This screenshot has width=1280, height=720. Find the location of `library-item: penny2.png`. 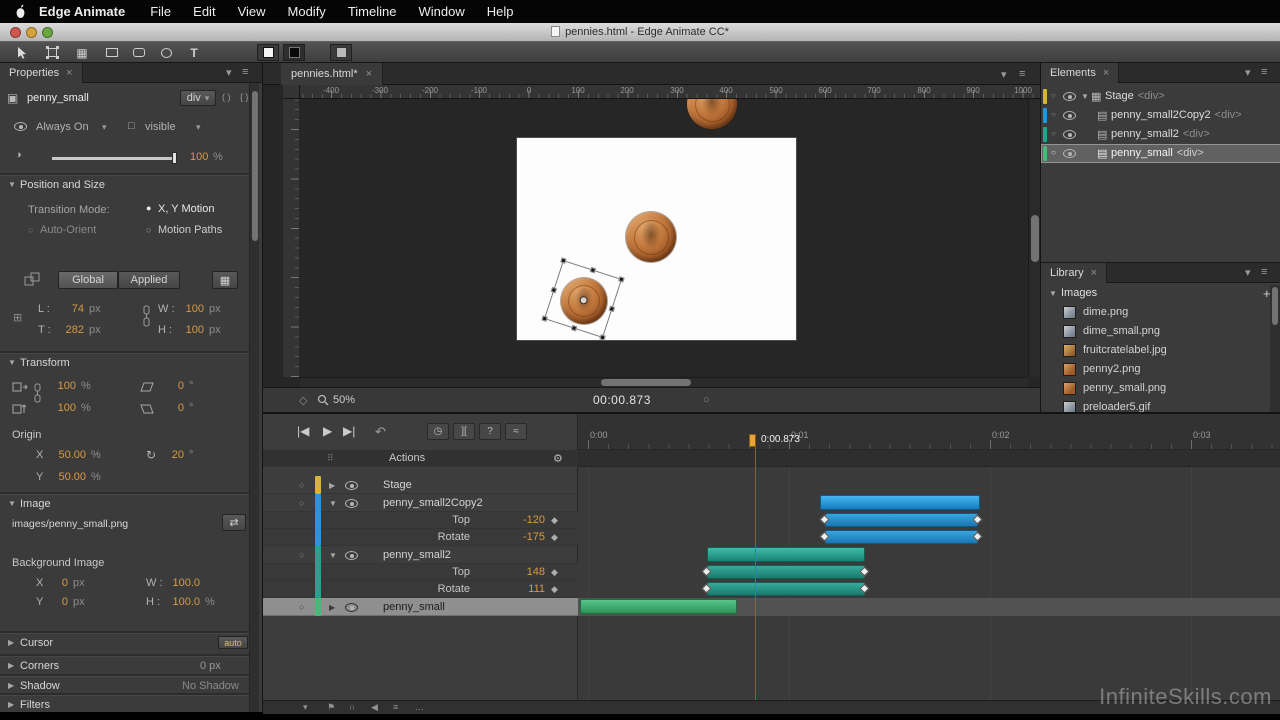

library-item: penny2.png is located at coordinates (1155, 369).